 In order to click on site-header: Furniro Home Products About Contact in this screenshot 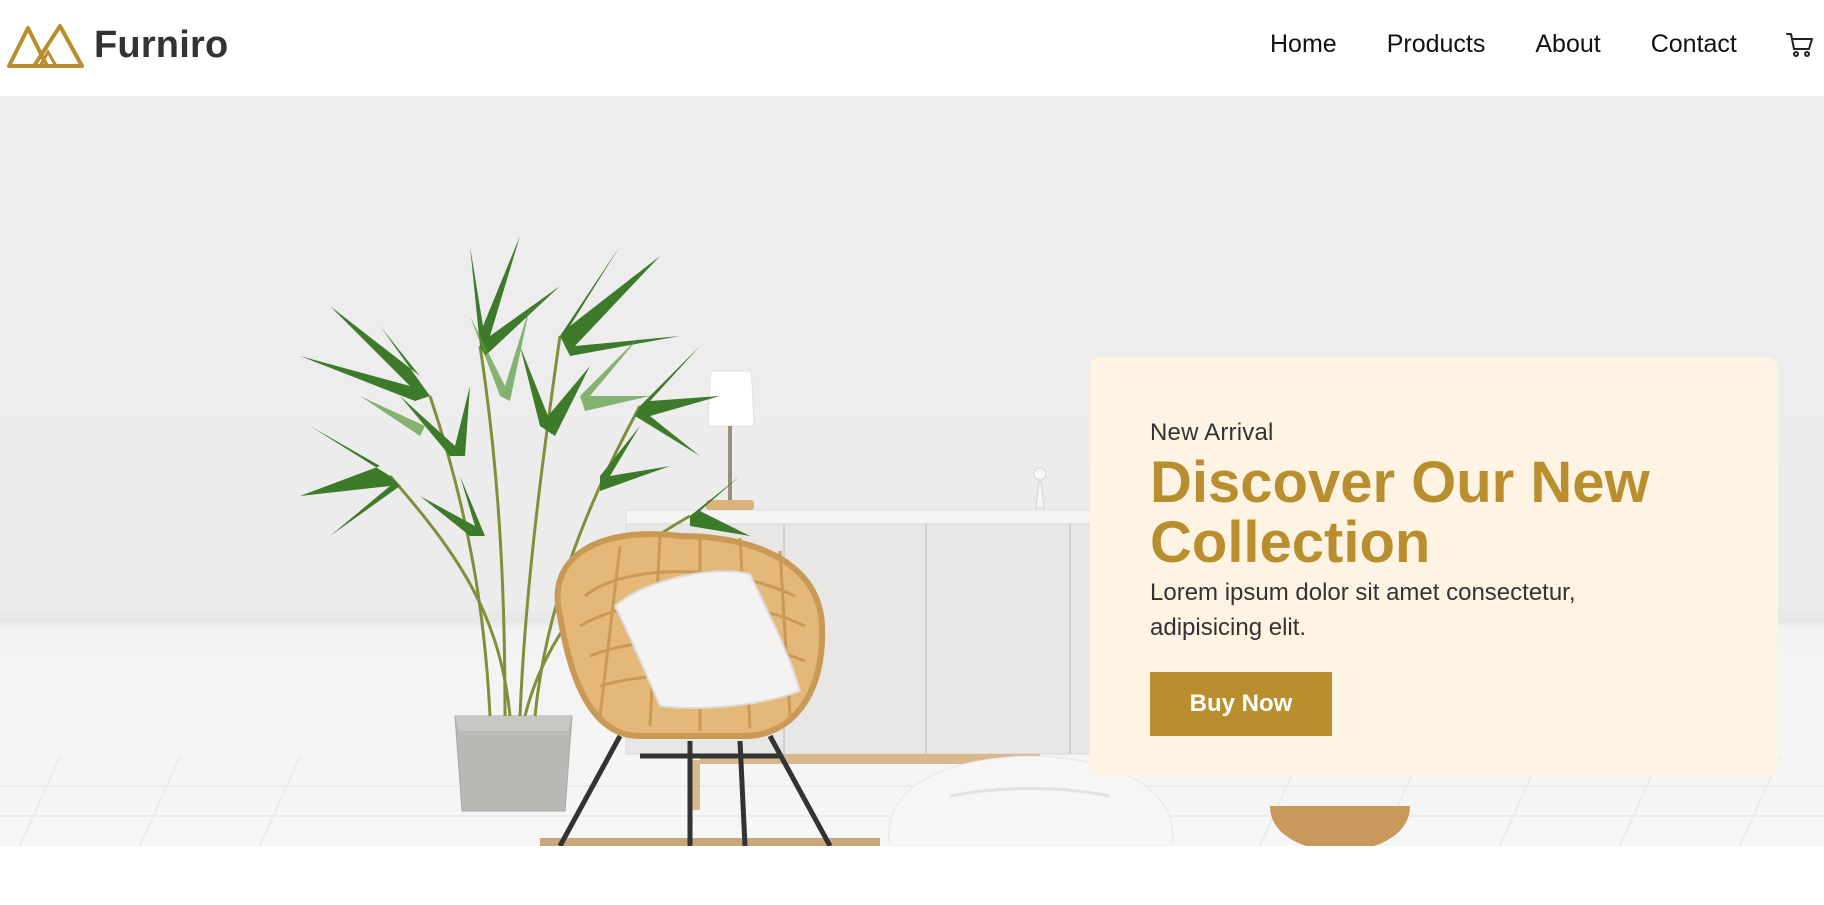, I will do `click(912, 48)`.